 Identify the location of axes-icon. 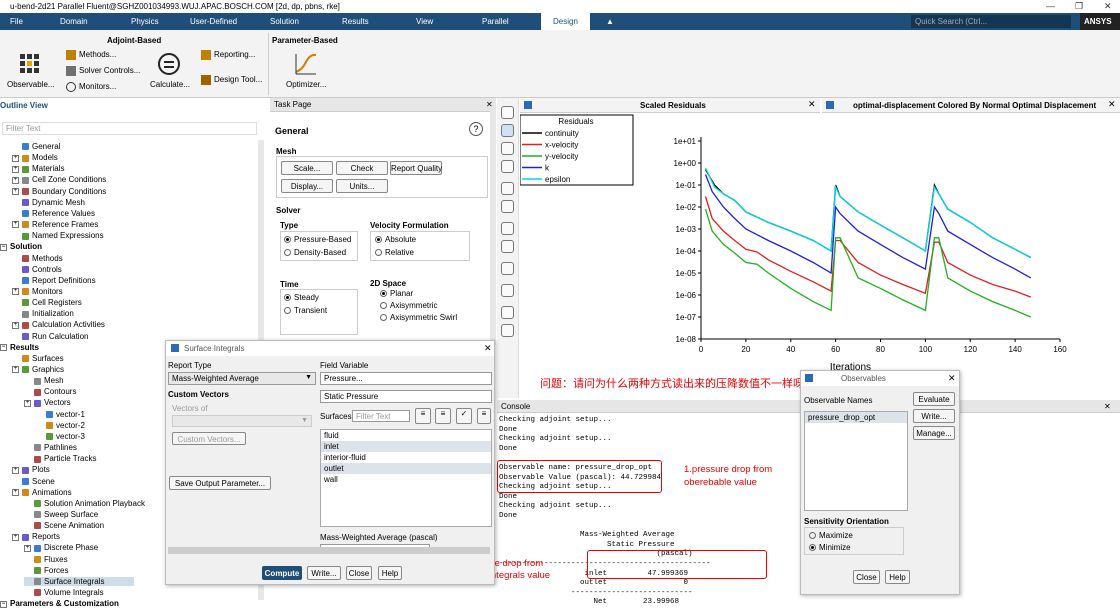
(507, 290).